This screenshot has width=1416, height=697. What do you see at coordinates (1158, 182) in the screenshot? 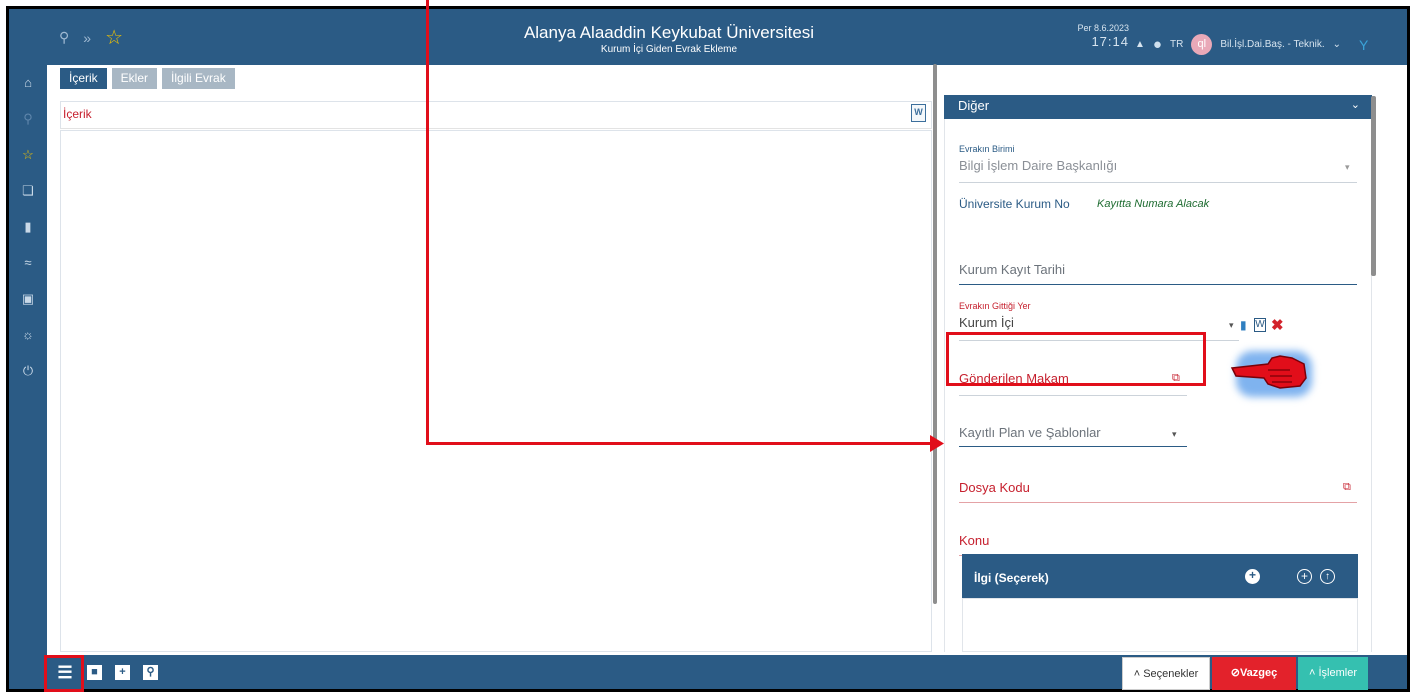
I see `evrakin-birimi-underline` at bounding box center [1158, 182].